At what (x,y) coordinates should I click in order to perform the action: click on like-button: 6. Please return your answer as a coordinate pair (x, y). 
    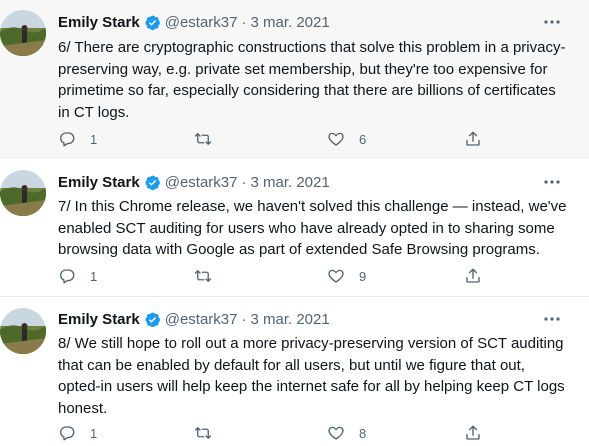
    Looking at the image, I should click on (346, 139).